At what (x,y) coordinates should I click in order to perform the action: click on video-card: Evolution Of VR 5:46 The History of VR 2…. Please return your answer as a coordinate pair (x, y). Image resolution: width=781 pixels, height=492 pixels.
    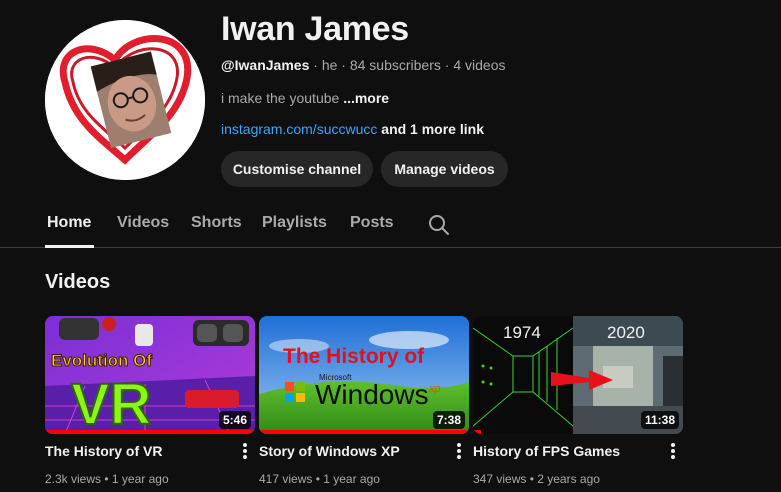
    Looking at the image, I should click on (150, 401).